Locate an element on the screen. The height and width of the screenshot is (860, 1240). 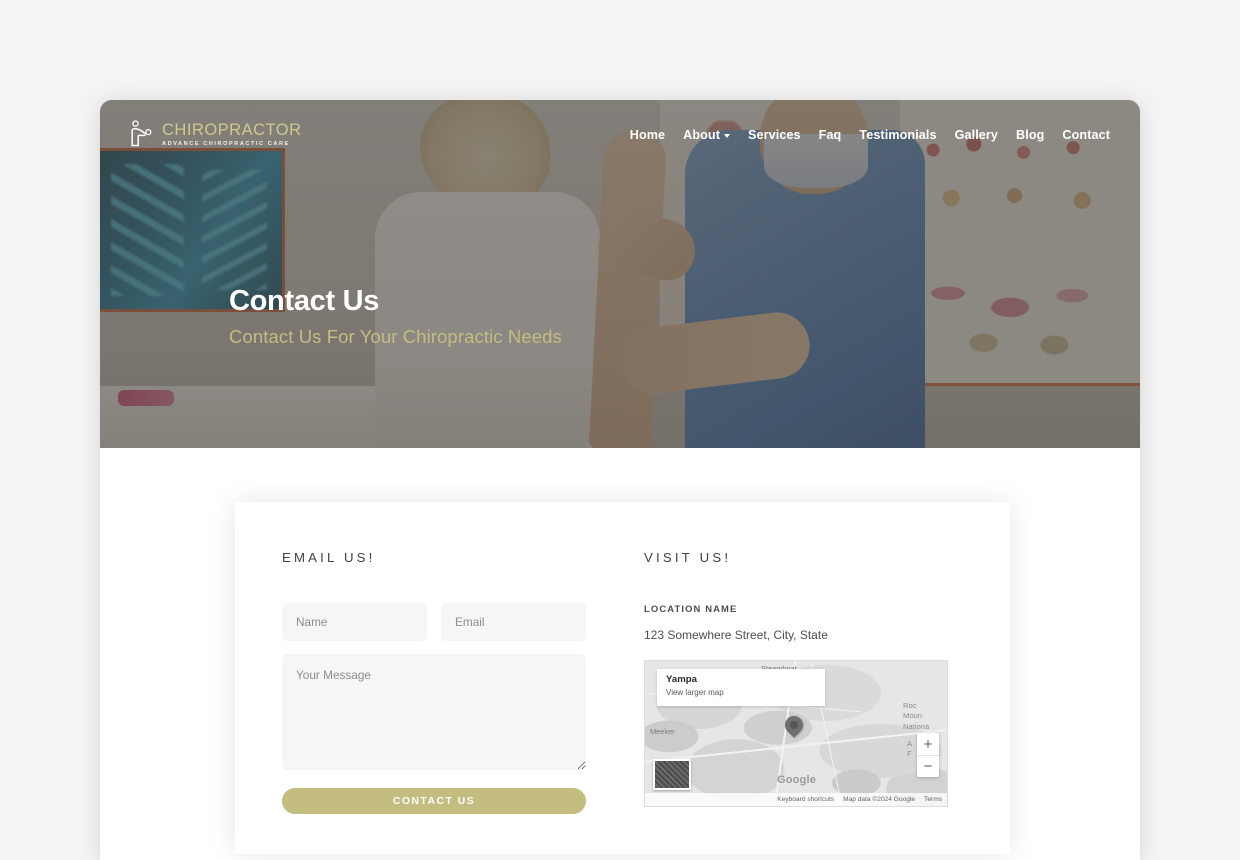
map-label-park-line1: Roc is located at coordinates (910, 705).